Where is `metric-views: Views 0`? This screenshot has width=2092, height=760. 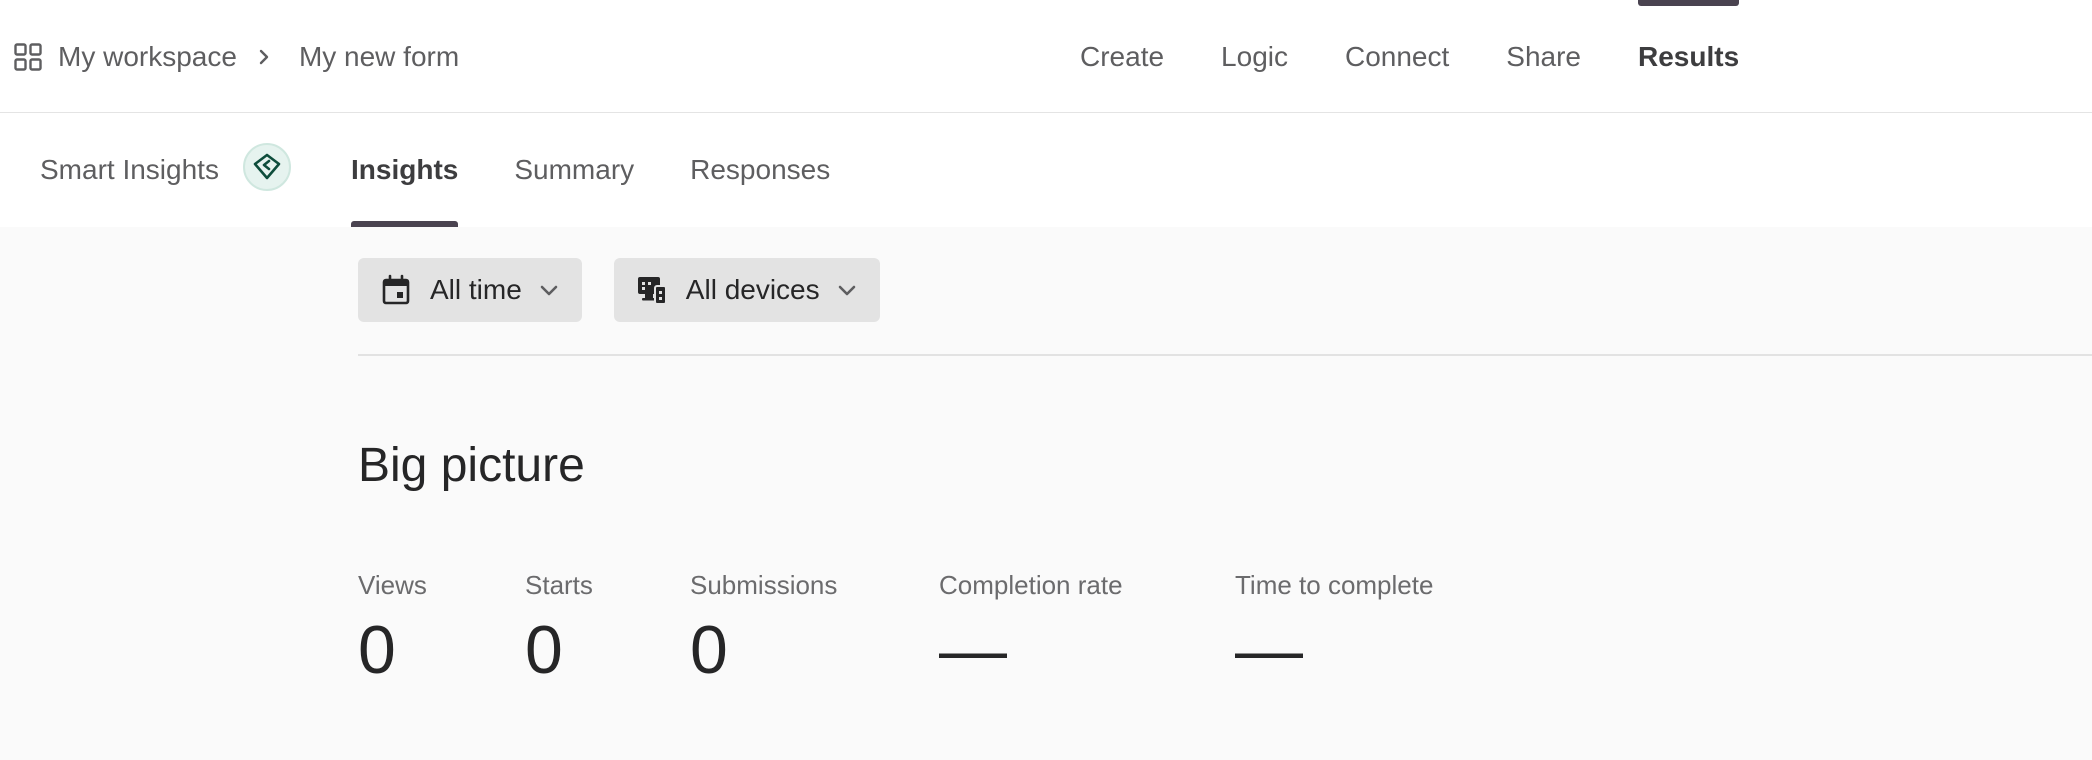 metric-views: Views 0 is located at coordinates (441, 627).